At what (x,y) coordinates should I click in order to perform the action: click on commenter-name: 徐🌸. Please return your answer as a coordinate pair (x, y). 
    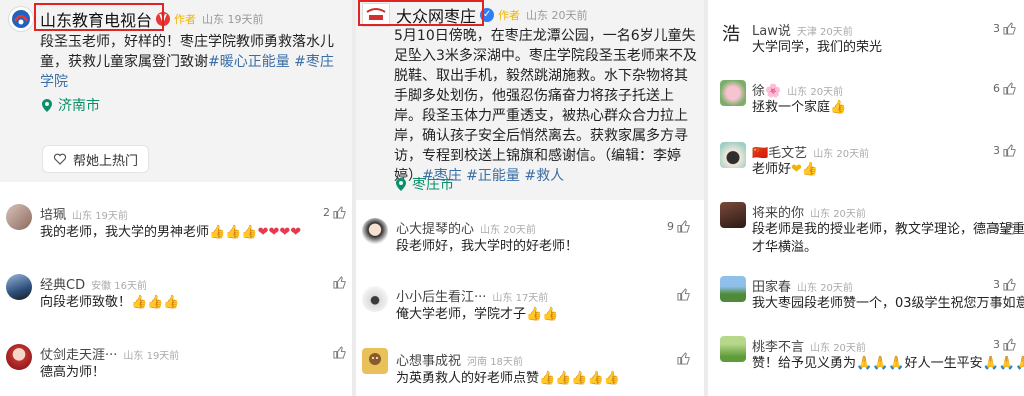
    Looking at the image, I should click on (766, 89).